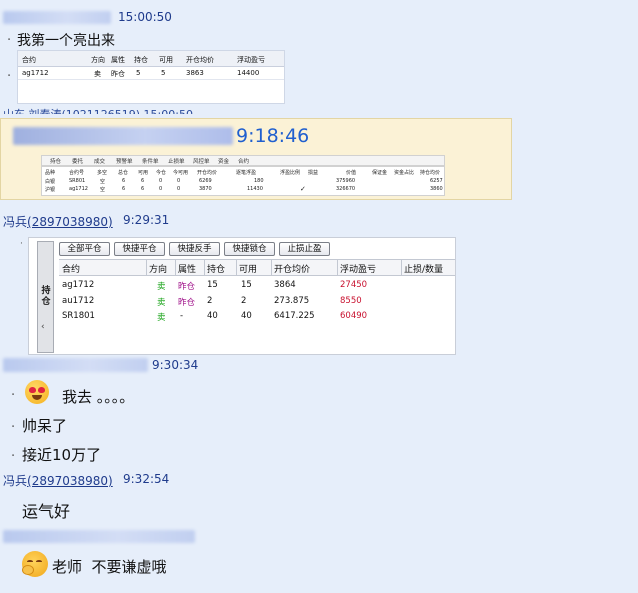 The image size is (638, 593). Describe the element at coordinates (423, 268) in the screenshot. I see `header-stop-qty: 止损/数量` at that location.